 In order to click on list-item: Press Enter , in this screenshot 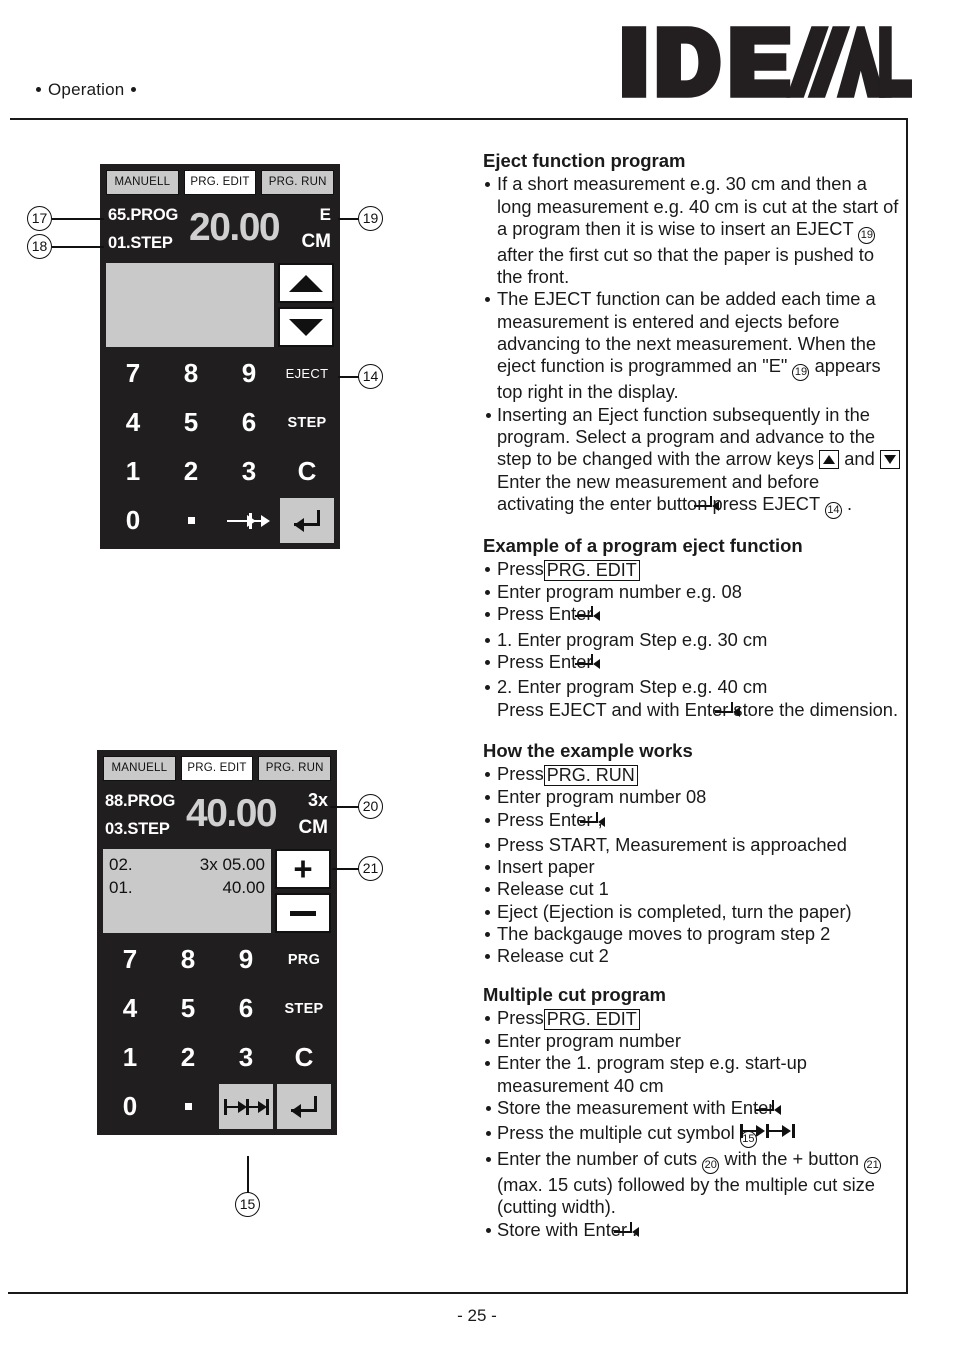, I will do `click(692, 821)`.